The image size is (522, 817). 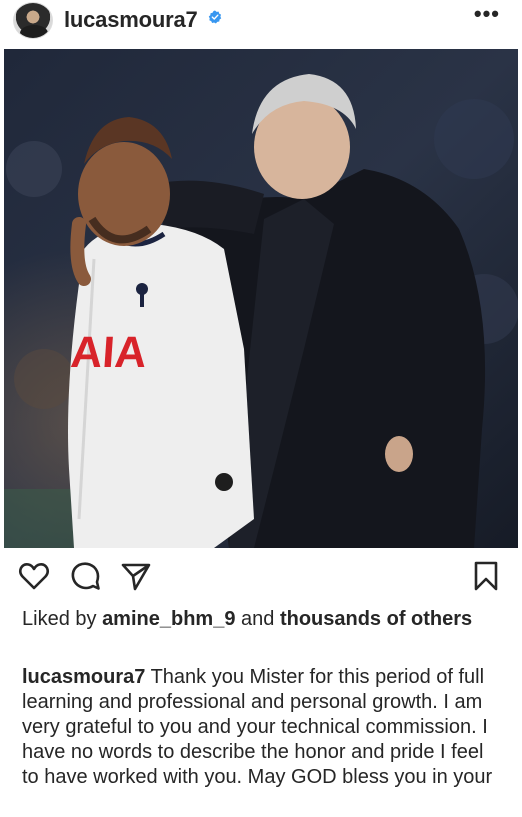 I want to click on post-header: lucasmoura7 •••, so click(x=261, y=24).